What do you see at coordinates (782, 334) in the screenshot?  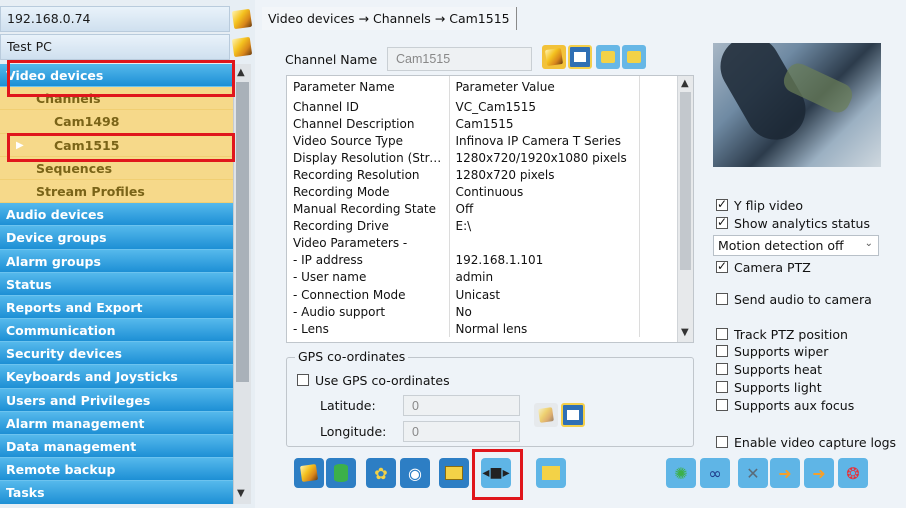 I see `track-ptz-option: Track PTZ position` at bounding box center [782, 334].